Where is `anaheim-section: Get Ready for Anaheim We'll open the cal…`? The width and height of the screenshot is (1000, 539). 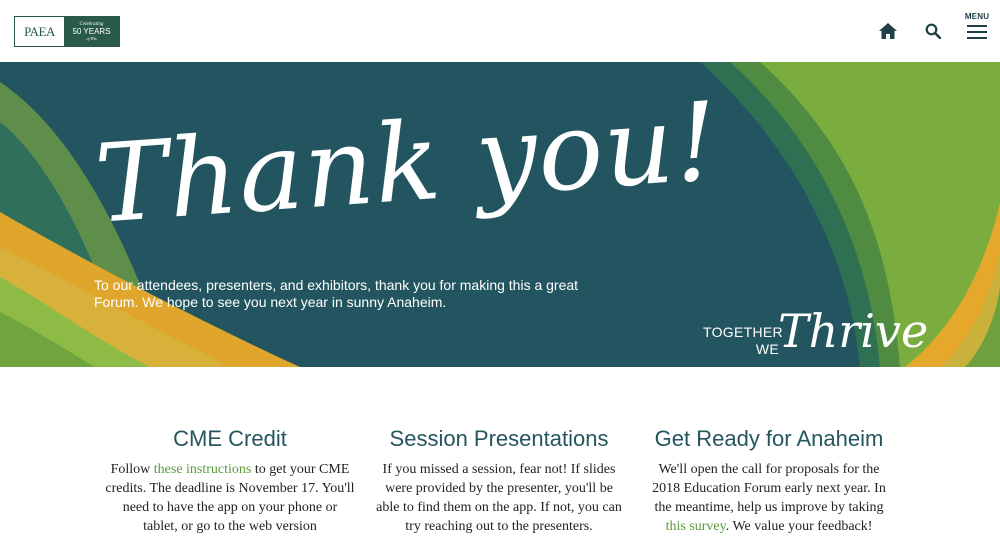
anaheim-section: Get Ready for Anaheim We'll open the cal… is located at coordinates (769, 481).